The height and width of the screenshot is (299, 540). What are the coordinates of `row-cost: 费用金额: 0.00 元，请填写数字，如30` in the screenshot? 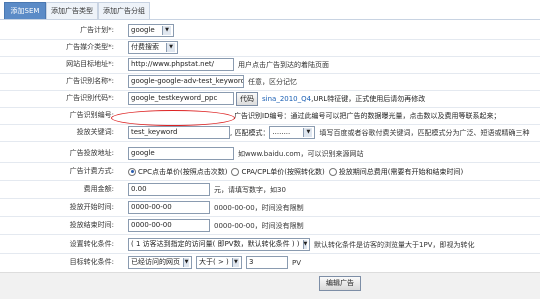 It's located at (270, 190).